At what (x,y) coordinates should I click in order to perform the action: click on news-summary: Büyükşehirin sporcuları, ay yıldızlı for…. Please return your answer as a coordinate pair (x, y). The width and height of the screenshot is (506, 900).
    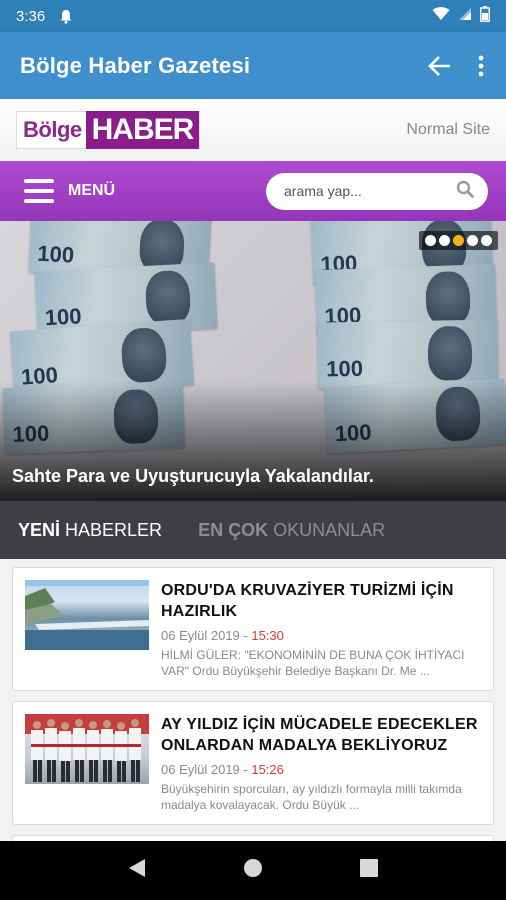
    Looking at the image, I should click on (311, 797).